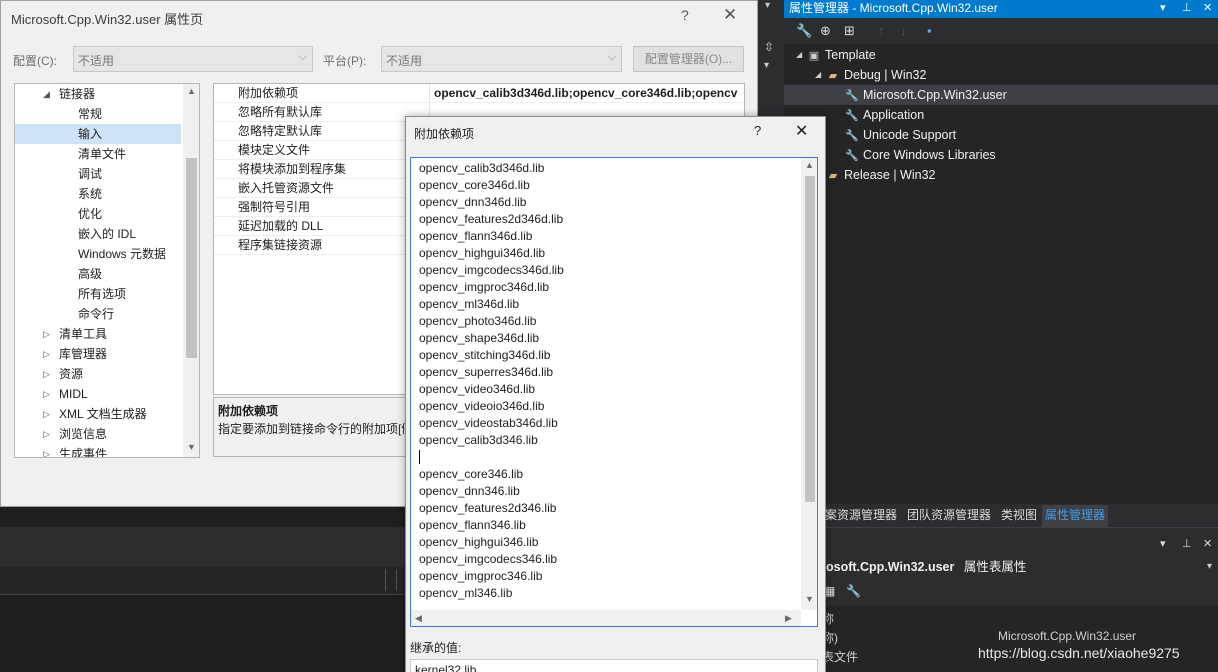 The image size is (1218, 672). I want to click on description-title: 附加依赖项, so click(248, 411).